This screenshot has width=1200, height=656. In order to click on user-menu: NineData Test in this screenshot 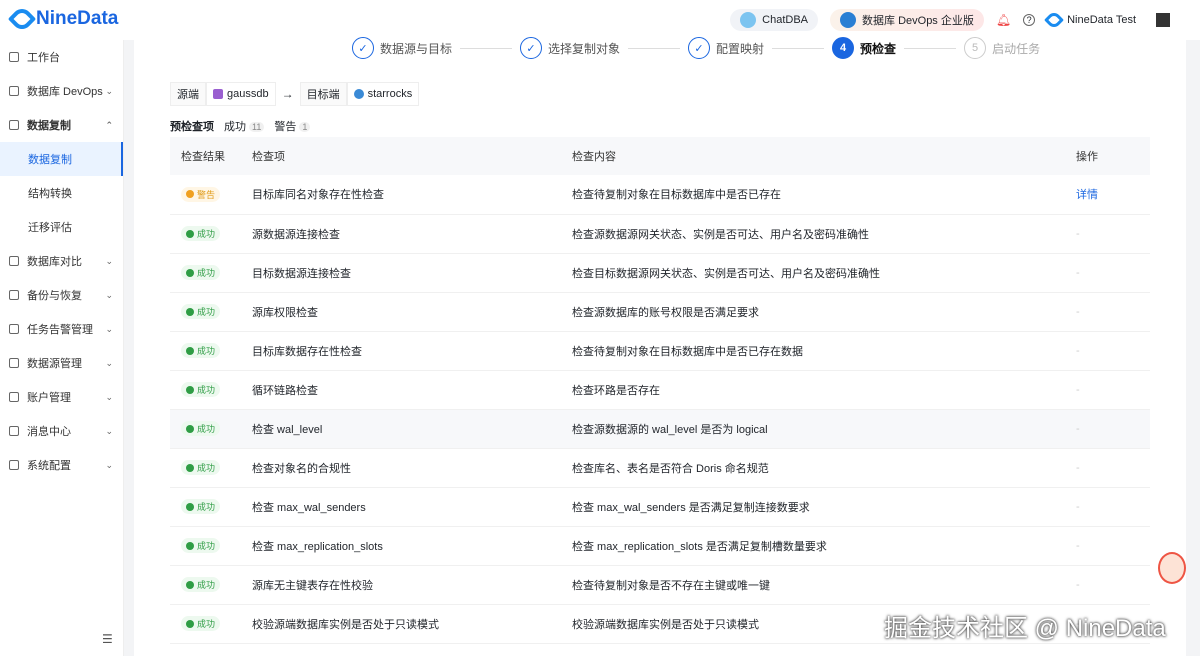, I will do `click(1090, 20)`.